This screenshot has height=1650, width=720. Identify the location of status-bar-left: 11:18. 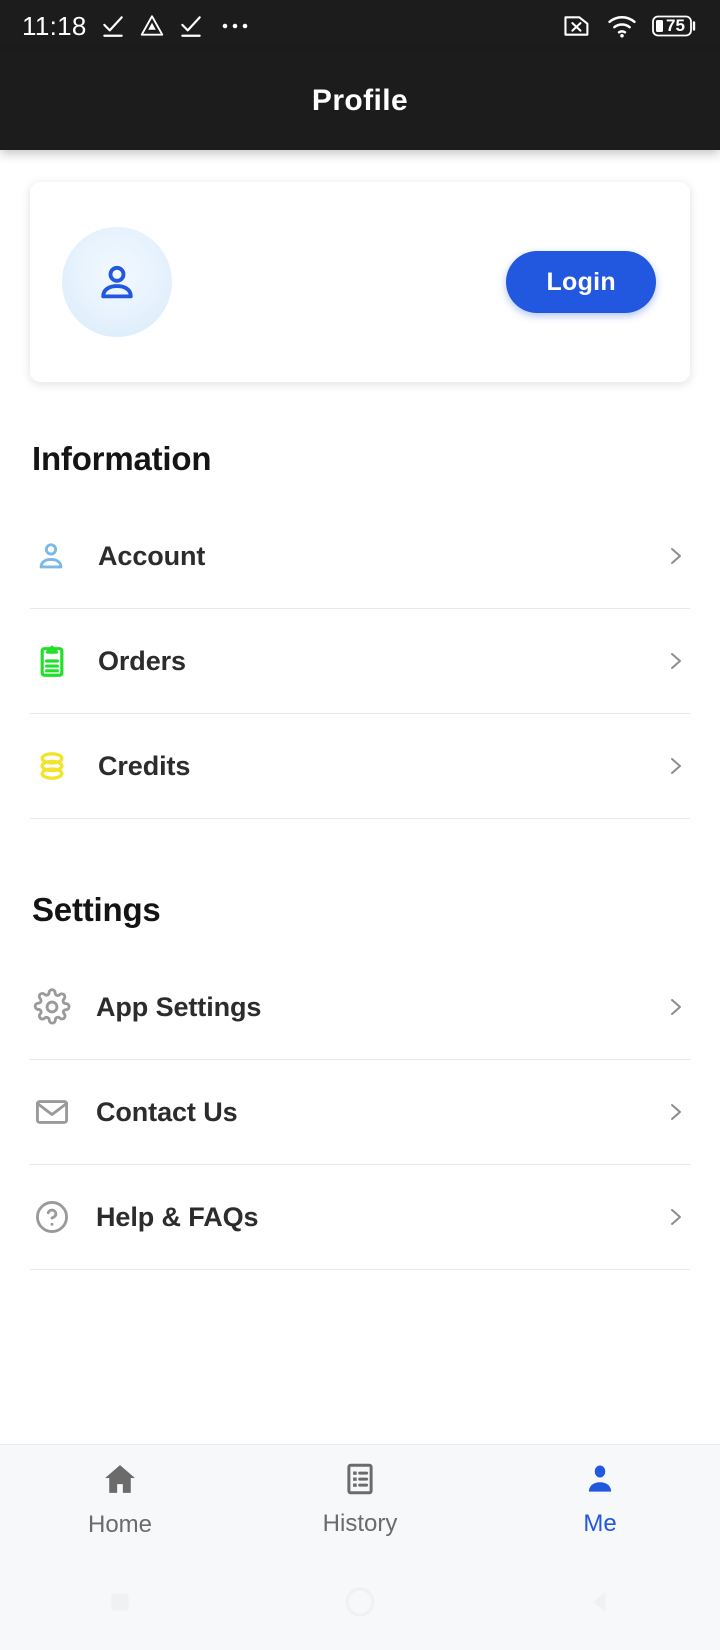
(136, 26).